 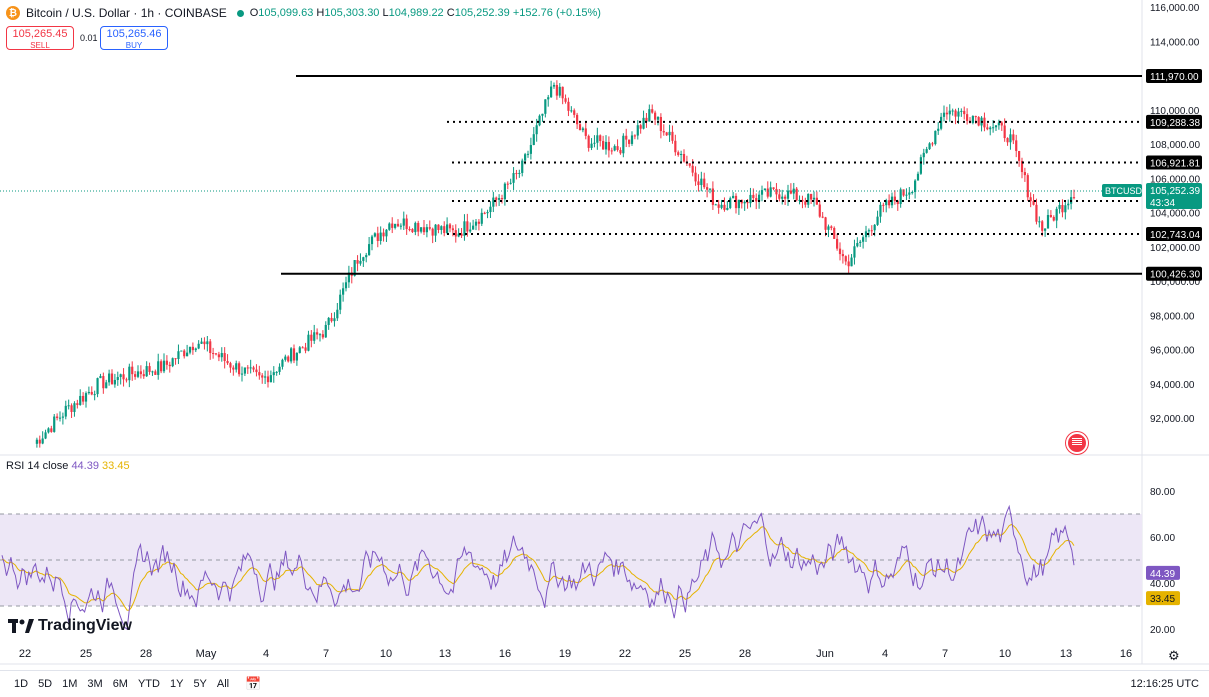 I want to click on level-label: 102,743.04, so click(x=1175, y=235).